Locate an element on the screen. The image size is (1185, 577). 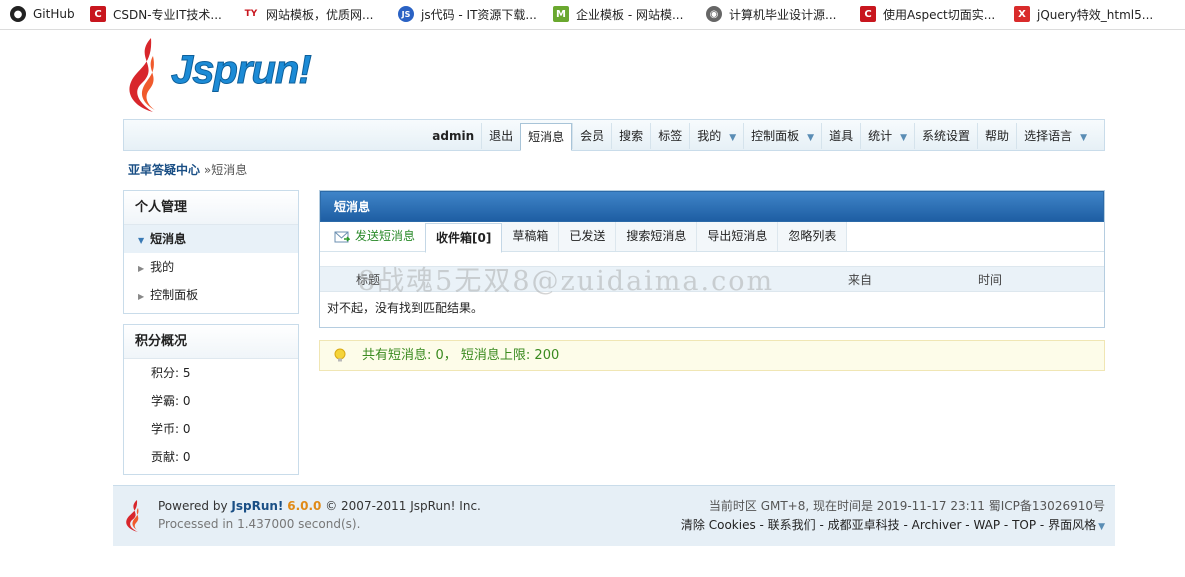
nav-search: 搜索 is located at coordinates (630, 136).